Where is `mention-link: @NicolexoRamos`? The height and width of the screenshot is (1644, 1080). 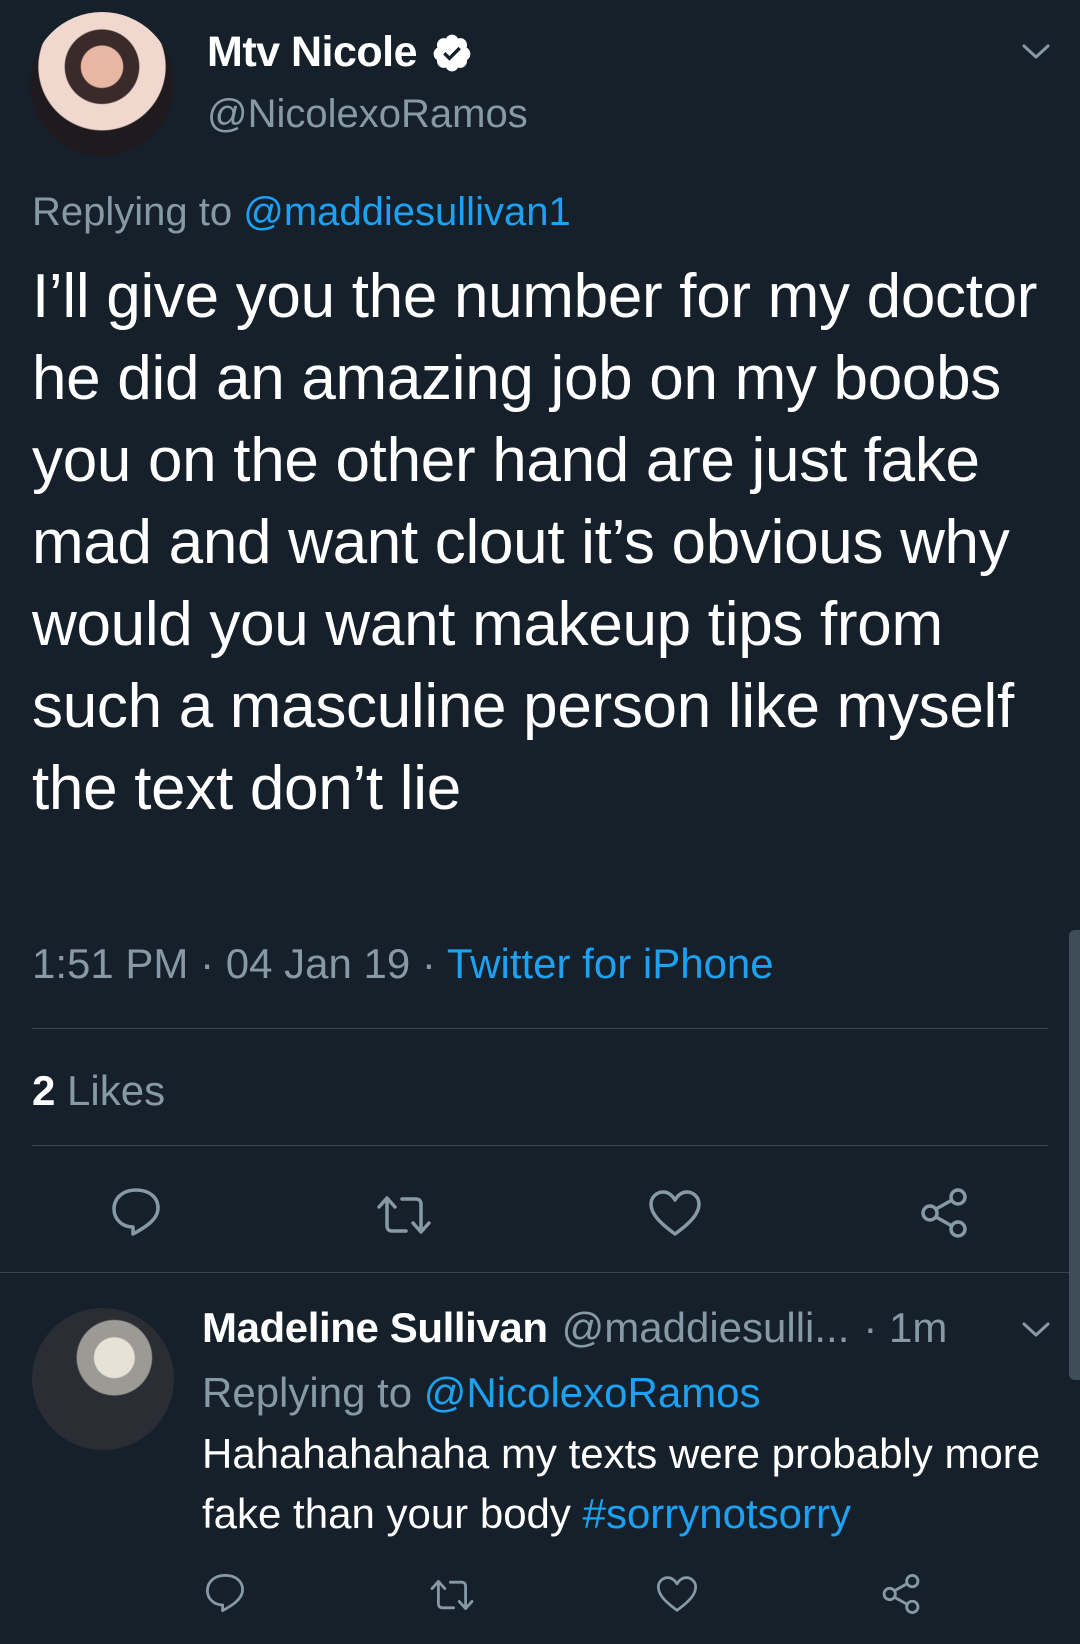 mention-link: @NicolexoRamos is located at coordinates (592, 1392).